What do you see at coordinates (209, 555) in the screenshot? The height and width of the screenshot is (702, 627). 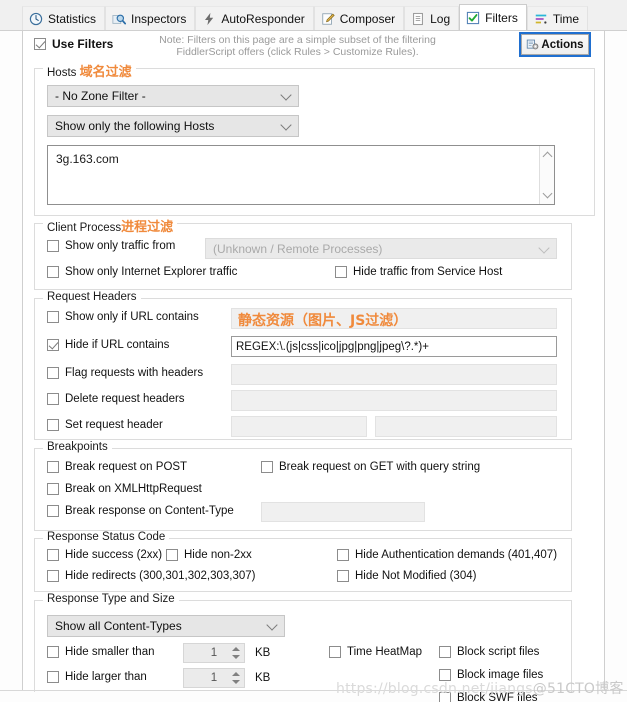 I see `hide-non2xx-row: Hide non-2xx` at bounding box center [209, 555].